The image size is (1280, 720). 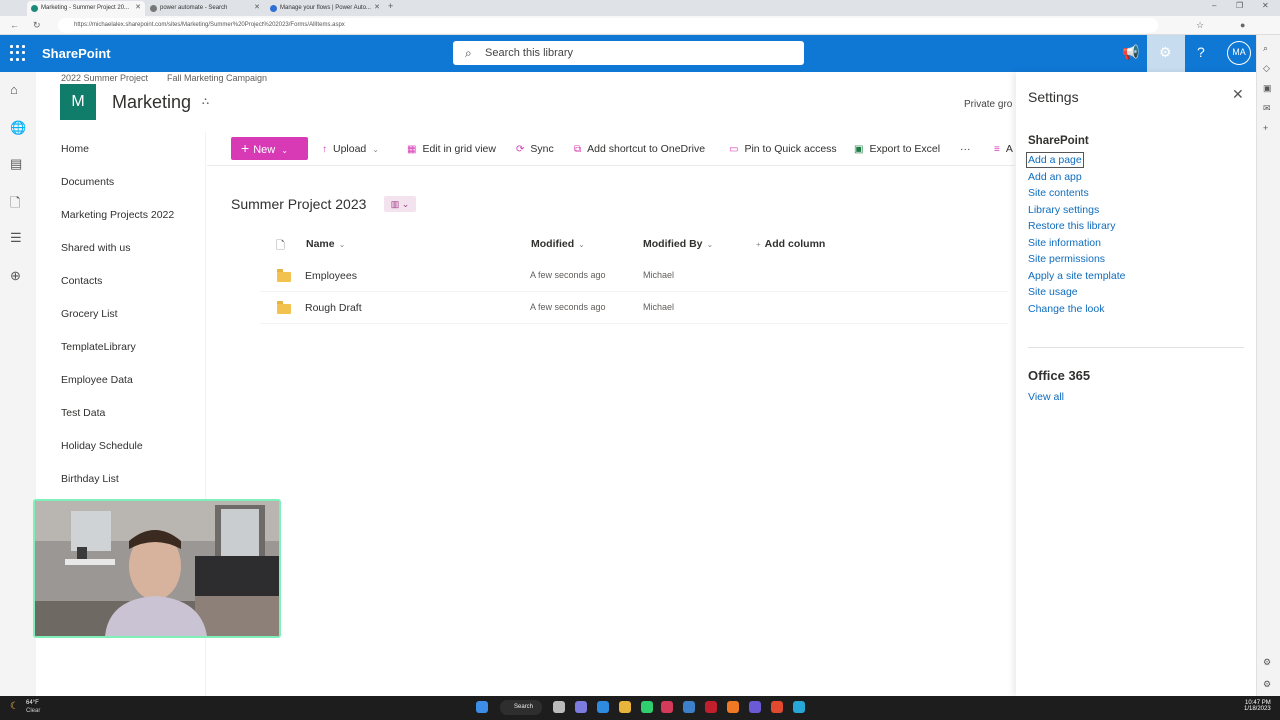 What do you see at coordinates (205, 101) in the screenshot?
I see `teams-icon: ⛬` at bounding box center [205, 101].